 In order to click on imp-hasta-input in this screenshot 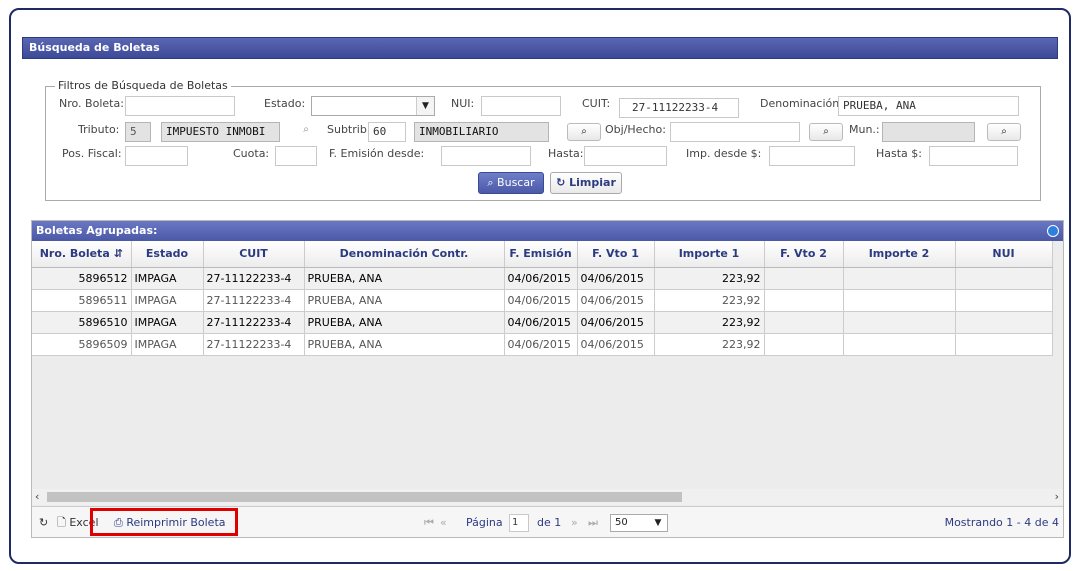, I will do `click(973, 156)`.